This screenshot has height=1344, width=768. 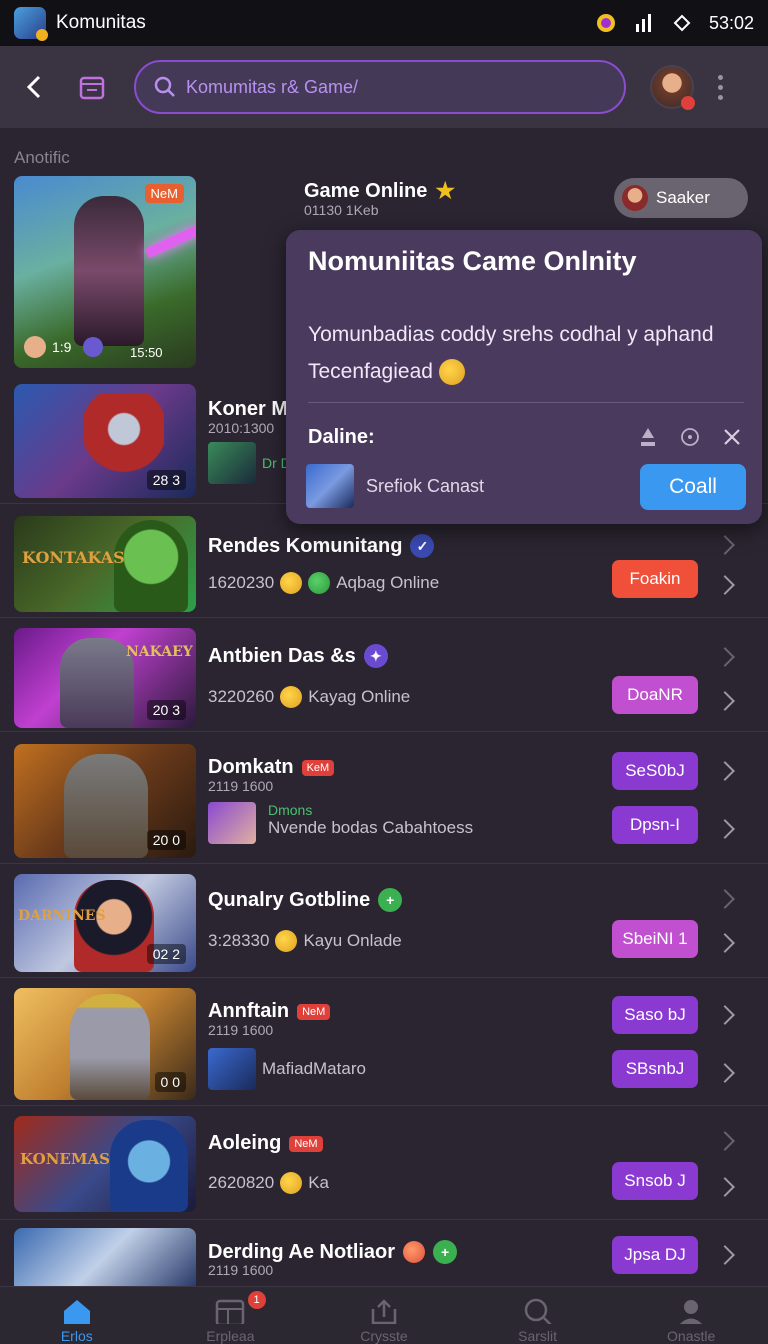 What do you see at coordinates (526, 402) in the screenshot?
I see `divider` at bounding box center [526, 402].